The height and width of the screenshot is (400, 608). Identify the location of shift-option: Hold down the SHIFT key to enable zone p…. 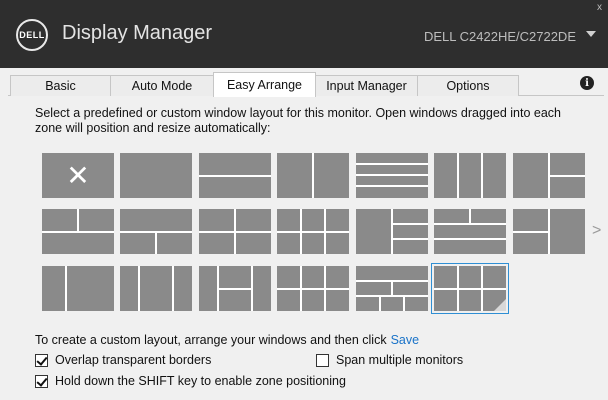
(190, 381).